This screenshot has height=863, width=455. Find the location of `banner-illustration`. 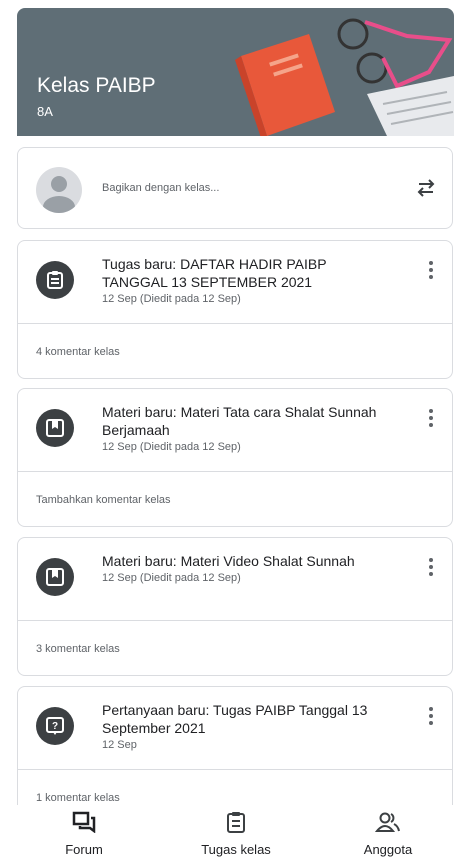

banner-illustration is located at coordinates (344, 77).